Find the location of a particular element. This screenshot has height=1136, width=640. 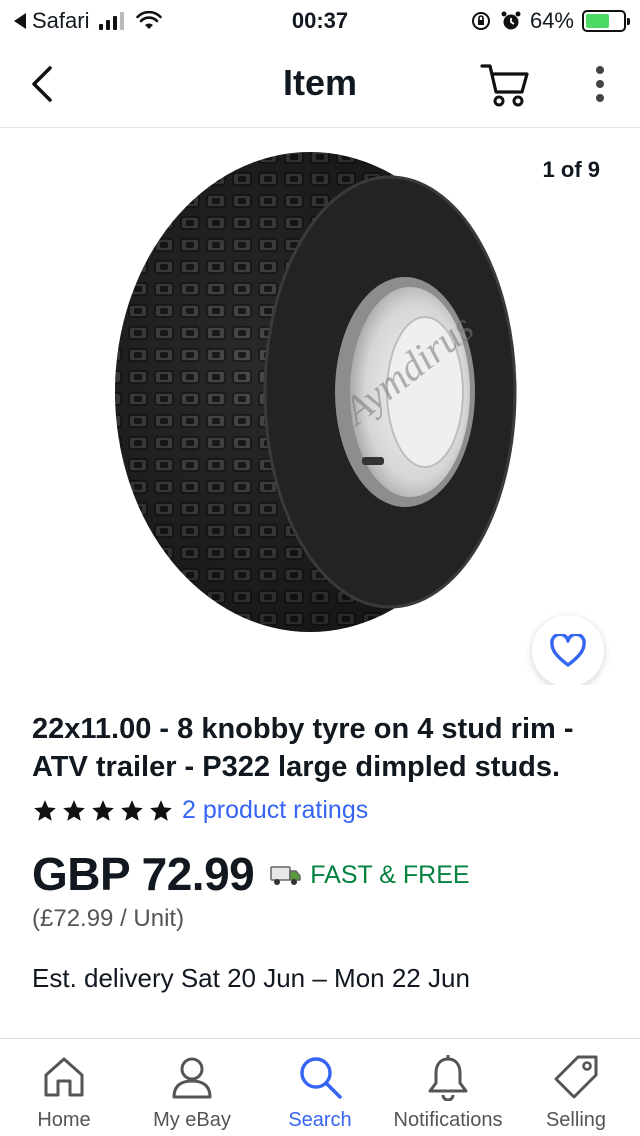

item-price: GBP 72.99 is located at coordinates (143, 874).